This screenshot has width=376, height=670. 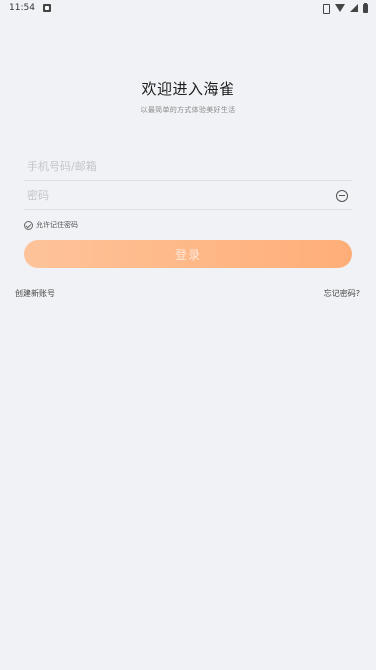 What do you see at coordinates (342, 293) in the screenshot?
I see `forgot-password-link: 忘记密码?` at bounding box center [342, 293].